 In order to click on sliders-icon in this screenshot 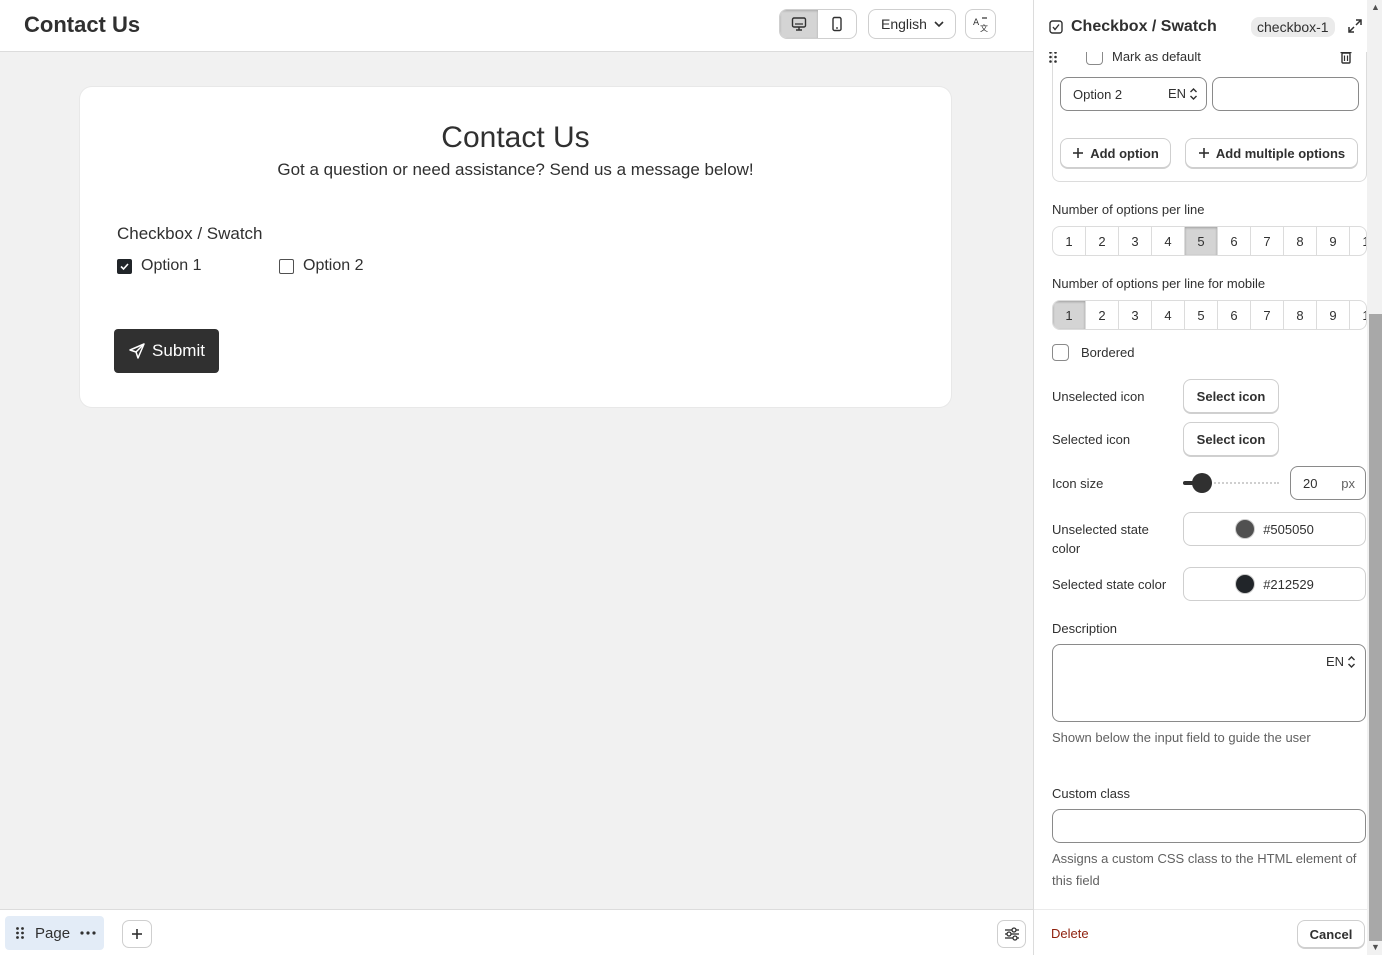, I will do `click(1011, 934)`.